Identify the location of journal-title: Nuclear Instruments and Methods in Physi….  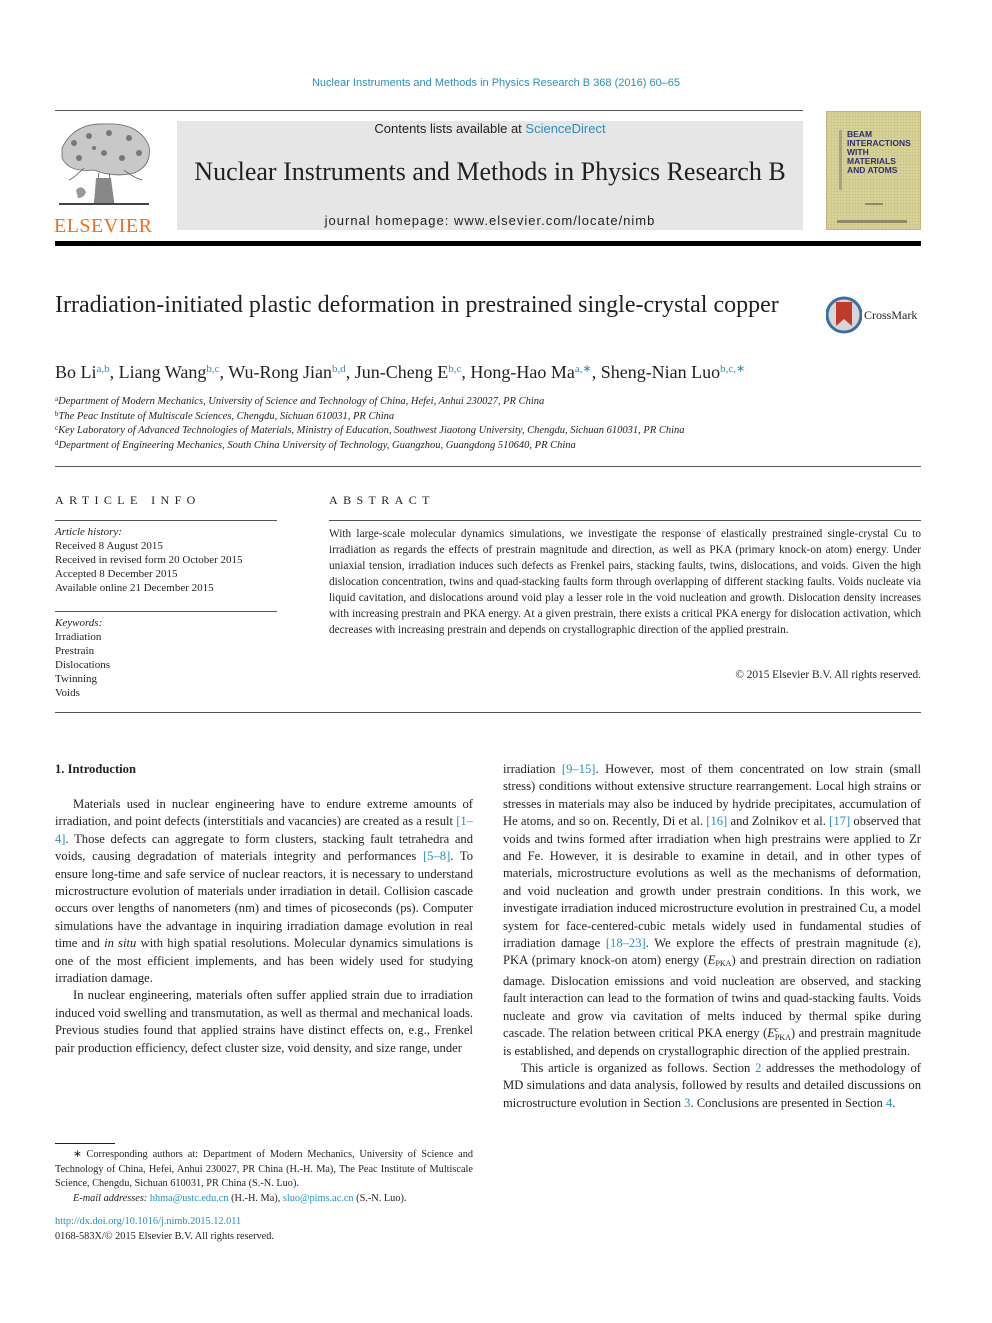
(490, 171).